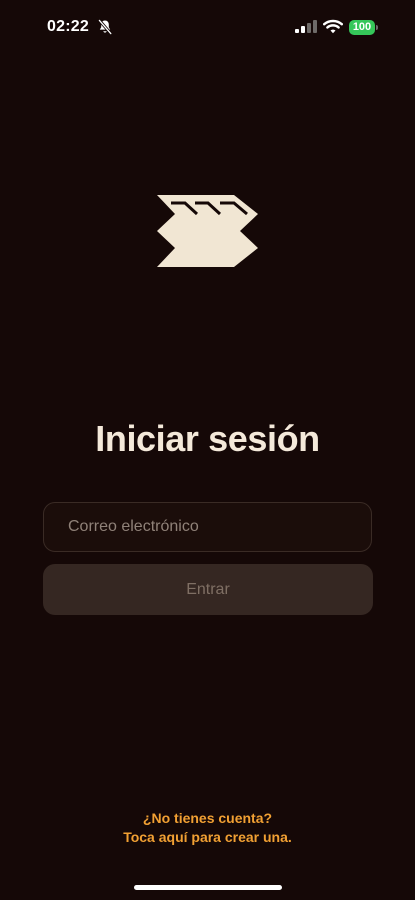 The width and height of the screenshot is (415, 900). What do you see at coordinates (207, 527) in the screenshot?
I see `email-field` at bounding box center [207, 527].